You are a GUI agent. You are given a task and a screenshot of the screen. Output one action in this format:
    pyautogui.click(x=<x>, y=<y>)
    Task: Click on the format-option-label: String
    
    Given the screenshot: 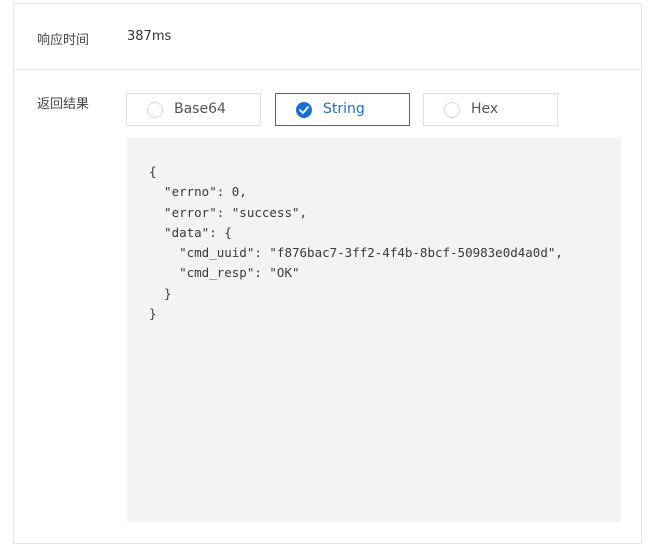 What is the action you would take?
    pyautogui.click(x=344, y=109)
    